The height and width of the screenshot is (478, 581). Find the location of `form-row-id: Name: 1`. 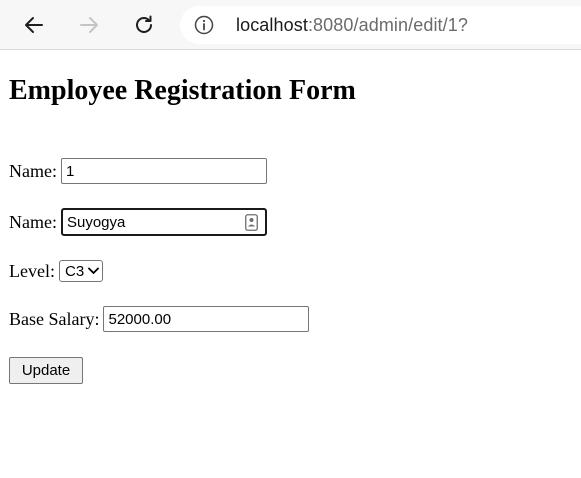

form-row-id: Name: 1 is located at coordinates (138, 171).